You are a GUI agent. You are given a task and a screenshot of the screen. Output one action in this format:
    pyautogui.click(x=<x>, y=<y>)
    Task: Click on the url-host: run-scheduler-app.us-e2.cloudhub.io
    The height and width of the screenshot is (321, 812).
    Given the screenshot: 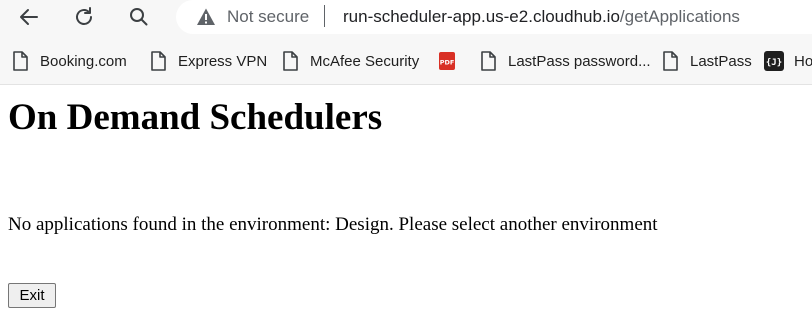 What is the action you would take?
    pyautogui.click(x=481, y=16)
    